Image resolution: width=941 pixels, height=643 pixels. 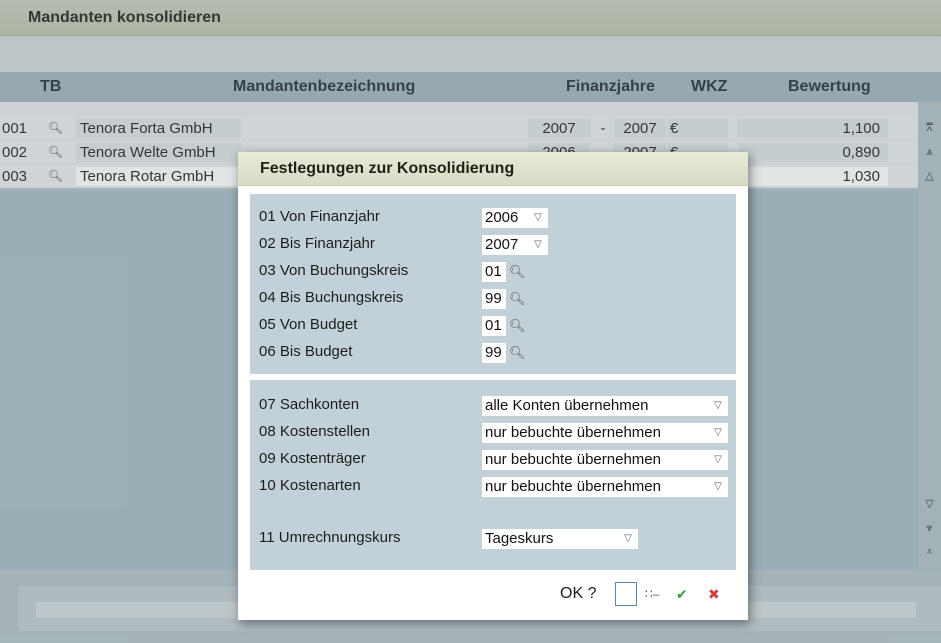 What do you see at coordinates (682, 594) in the screenshot?
I see `check-icon: ✔` at bounding box center [682, 594].